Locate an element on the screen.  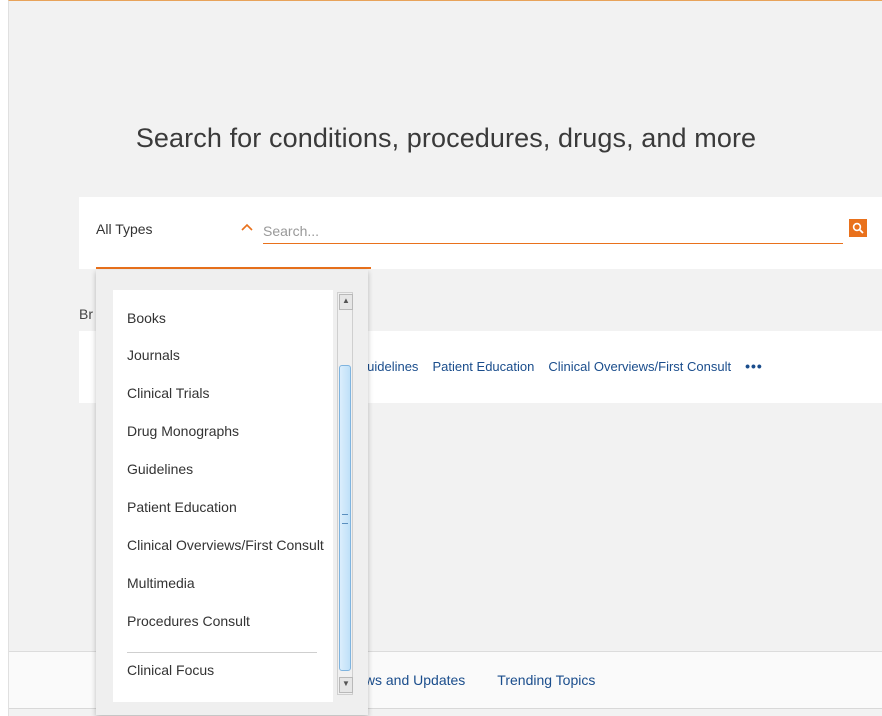
dropdown-item-journals: Journals is located at coordinates (153, 355).